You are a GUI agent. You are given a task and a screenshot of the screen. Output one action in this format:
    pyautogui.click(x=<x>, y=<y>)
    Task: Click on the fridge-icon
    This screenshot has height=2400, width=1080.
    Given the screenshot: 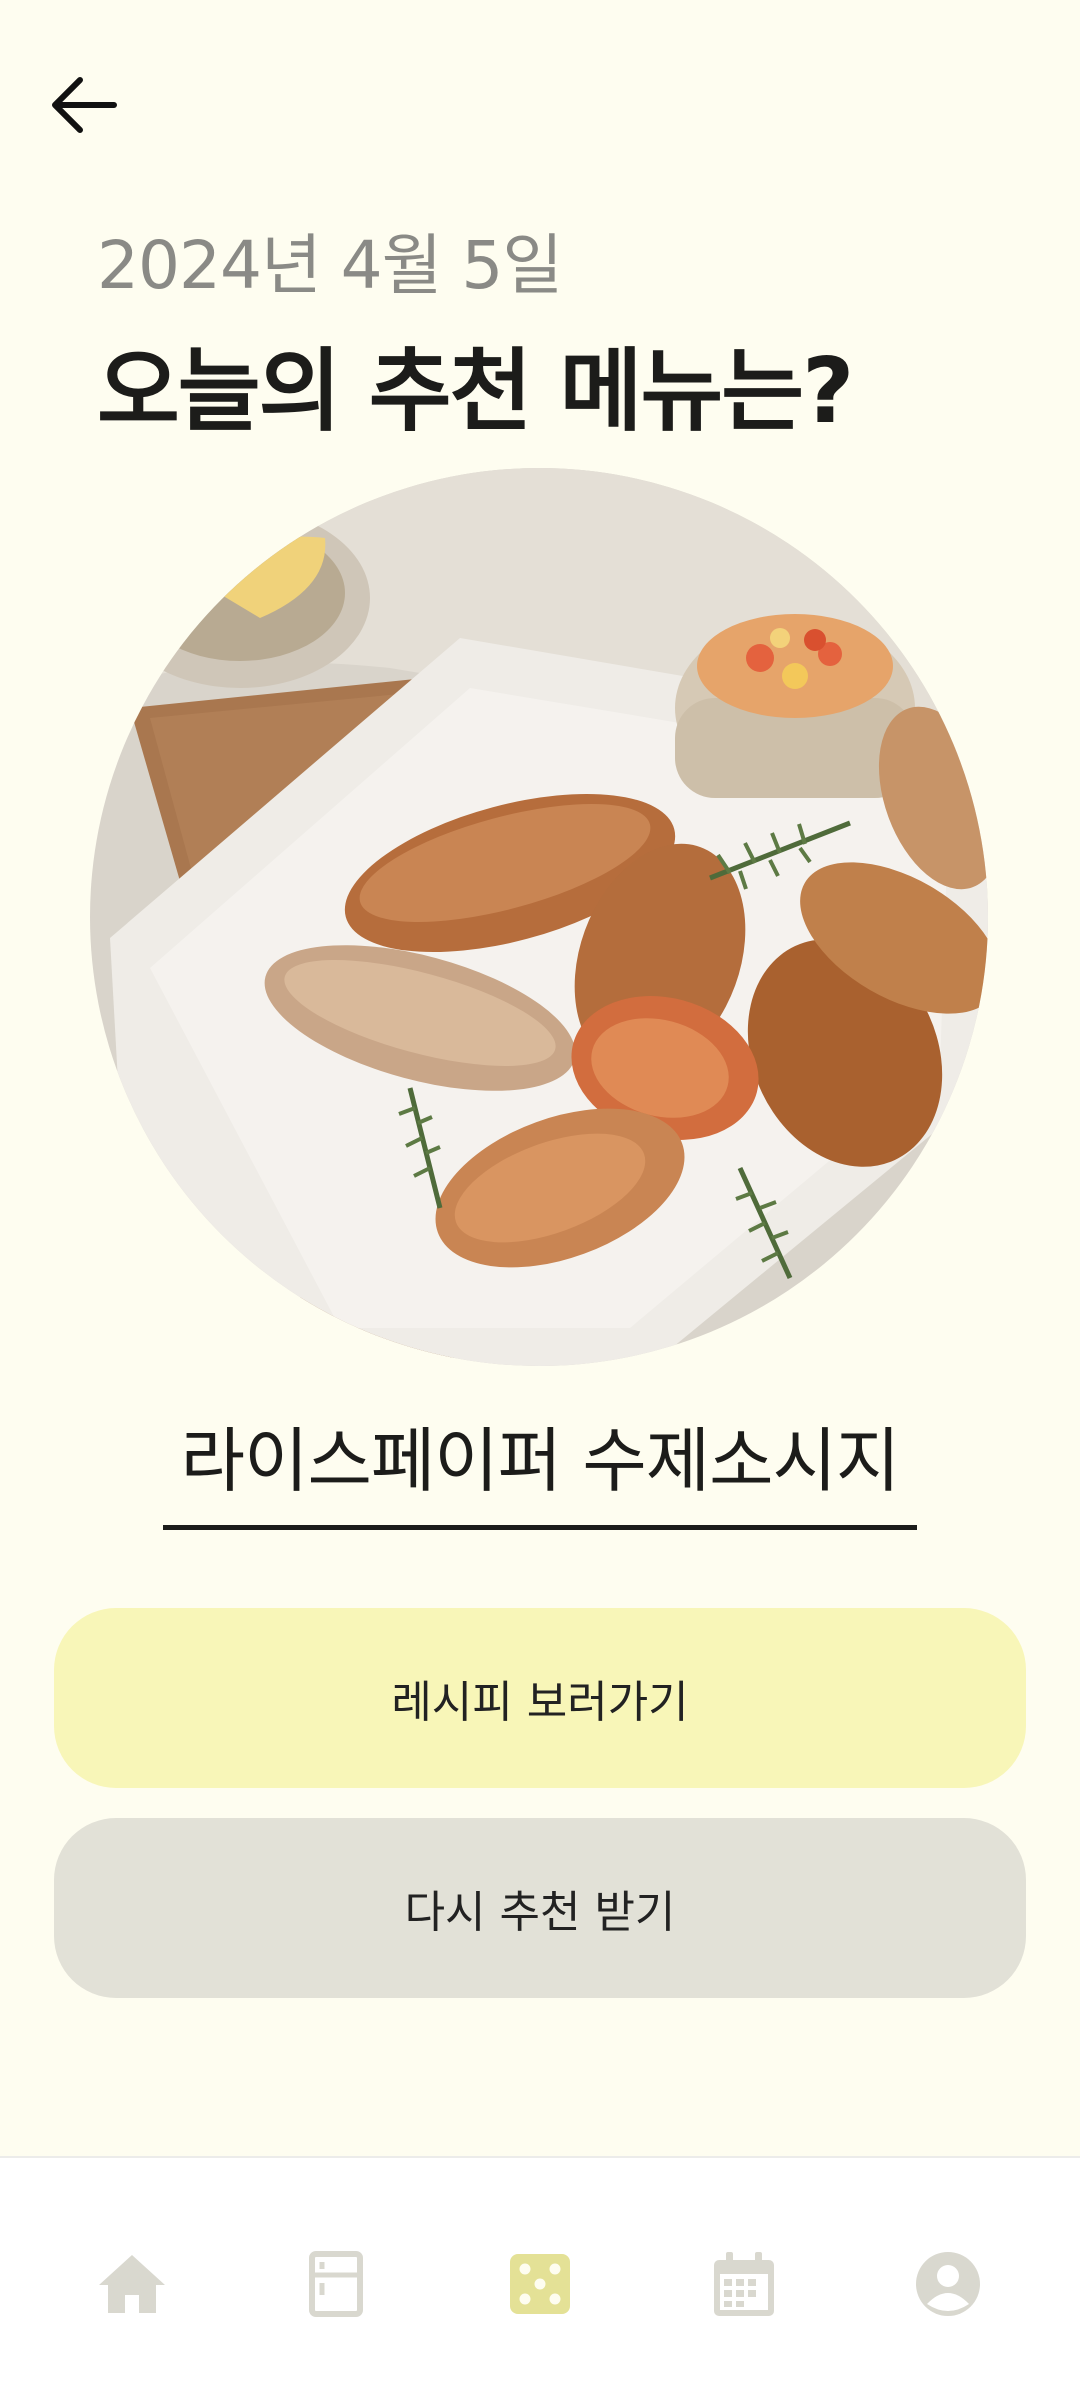 What is the action you would take?
    pyautogui.click(x=336, y=2284)
    